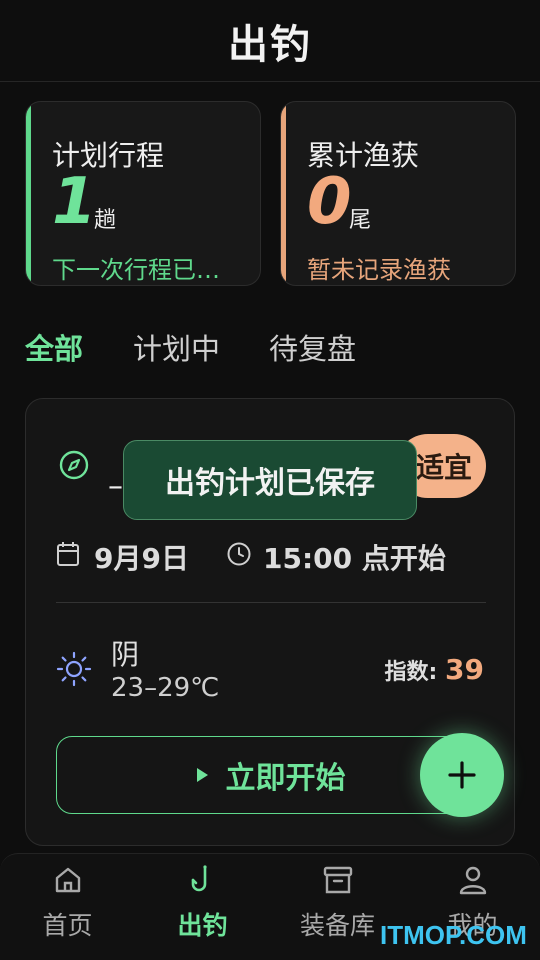 The height and width of the screenshot is (960, 540). What do you see at coordinates (398, 193) in the screenshot?
I see `total-catch-card: 累计渔获 0 尾 暂未记录渔获` at bounding box center [398, 193].